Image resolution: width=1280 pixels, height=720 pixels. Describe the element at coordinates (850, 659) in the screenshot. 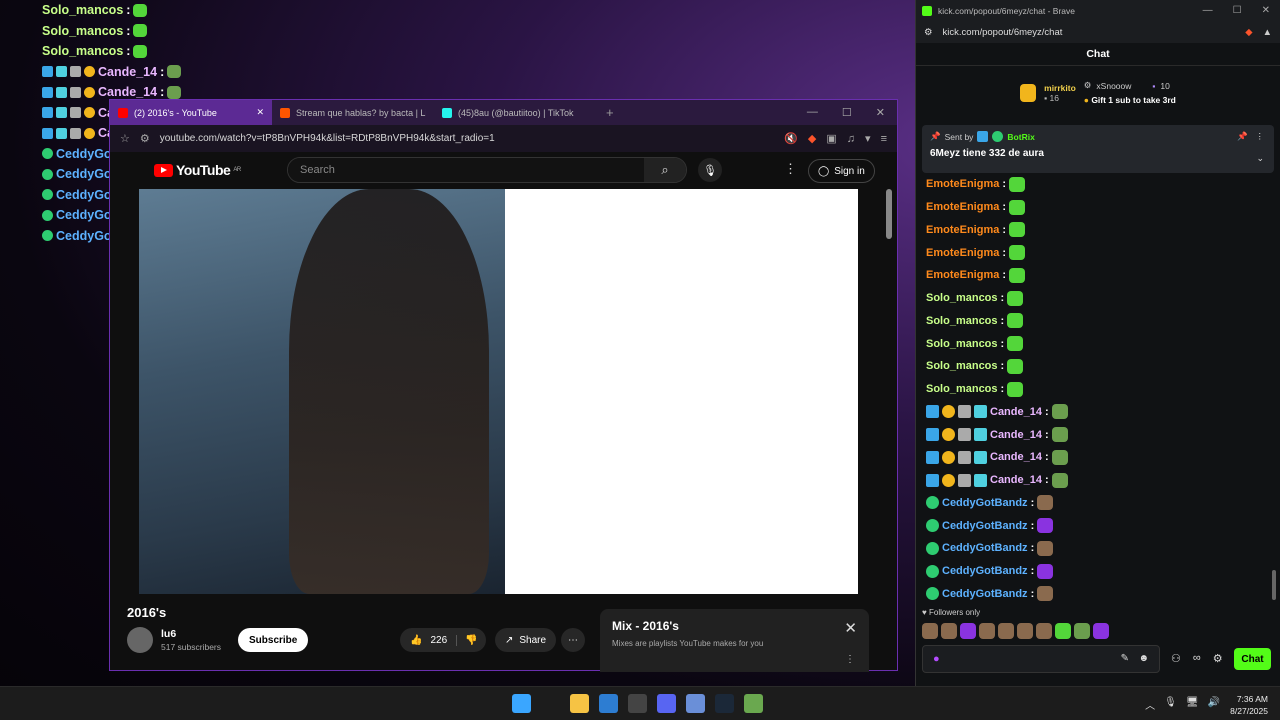

I see `mix-more-icon: ⋮` at that location.